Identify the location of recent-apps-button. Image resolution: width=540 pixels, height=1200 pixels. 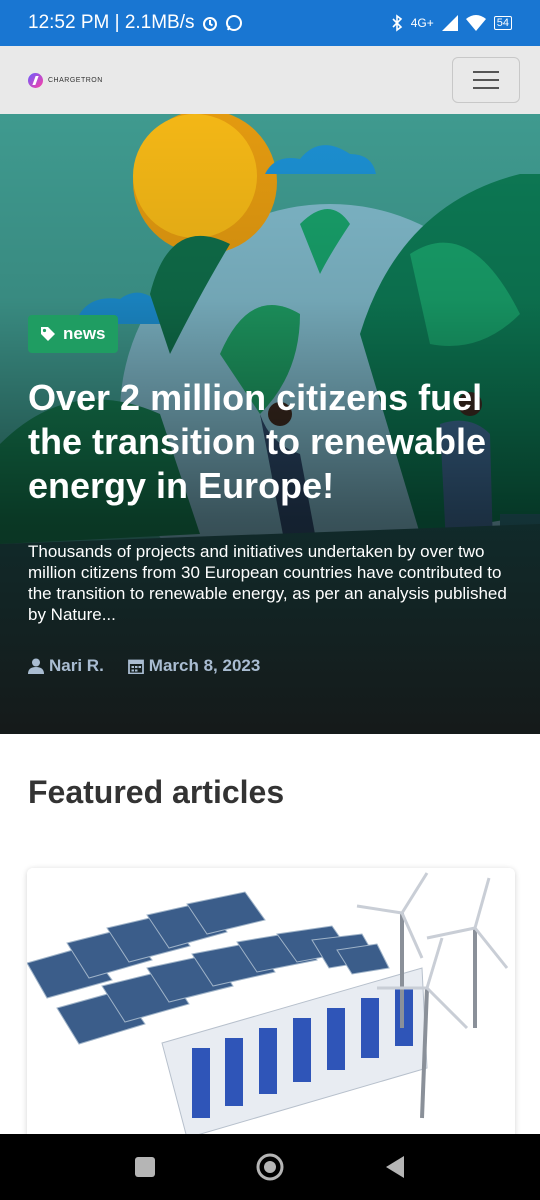
(145, 1167).